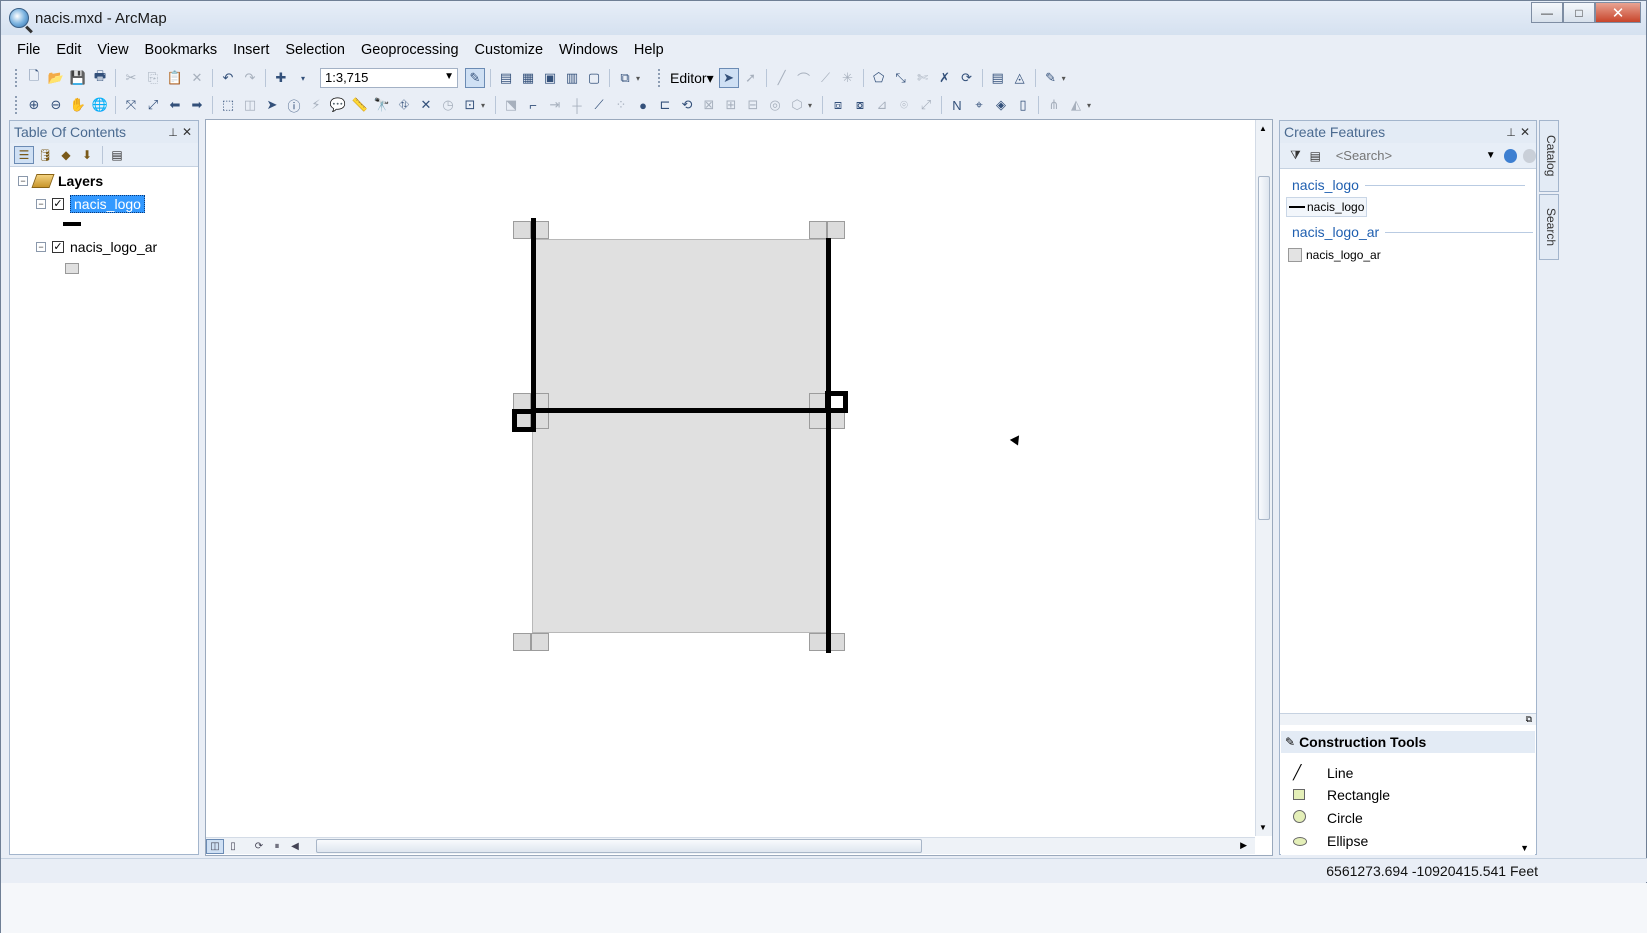 This screenshot has width=1647, height=933. Describe the element at coordinates (1295, 156) in the screenshot. I see `filter-templates-icon: ⧩` at that location.